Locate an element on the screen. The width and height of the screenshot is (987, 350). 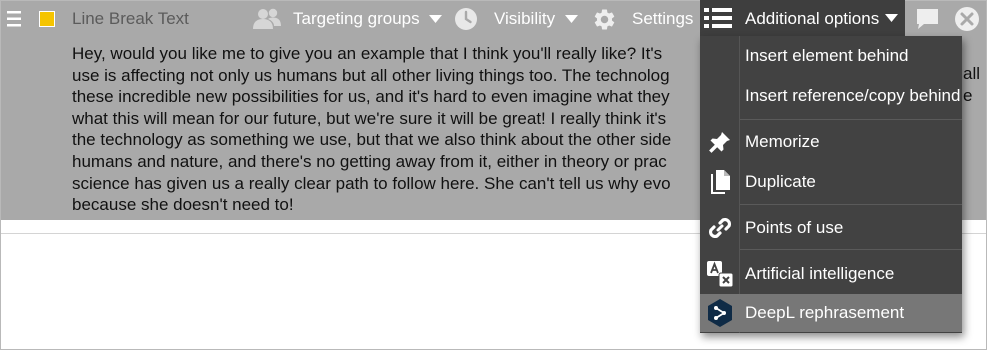
menu-item-label: Artificial intelligence is located at coordinates (820, 273).